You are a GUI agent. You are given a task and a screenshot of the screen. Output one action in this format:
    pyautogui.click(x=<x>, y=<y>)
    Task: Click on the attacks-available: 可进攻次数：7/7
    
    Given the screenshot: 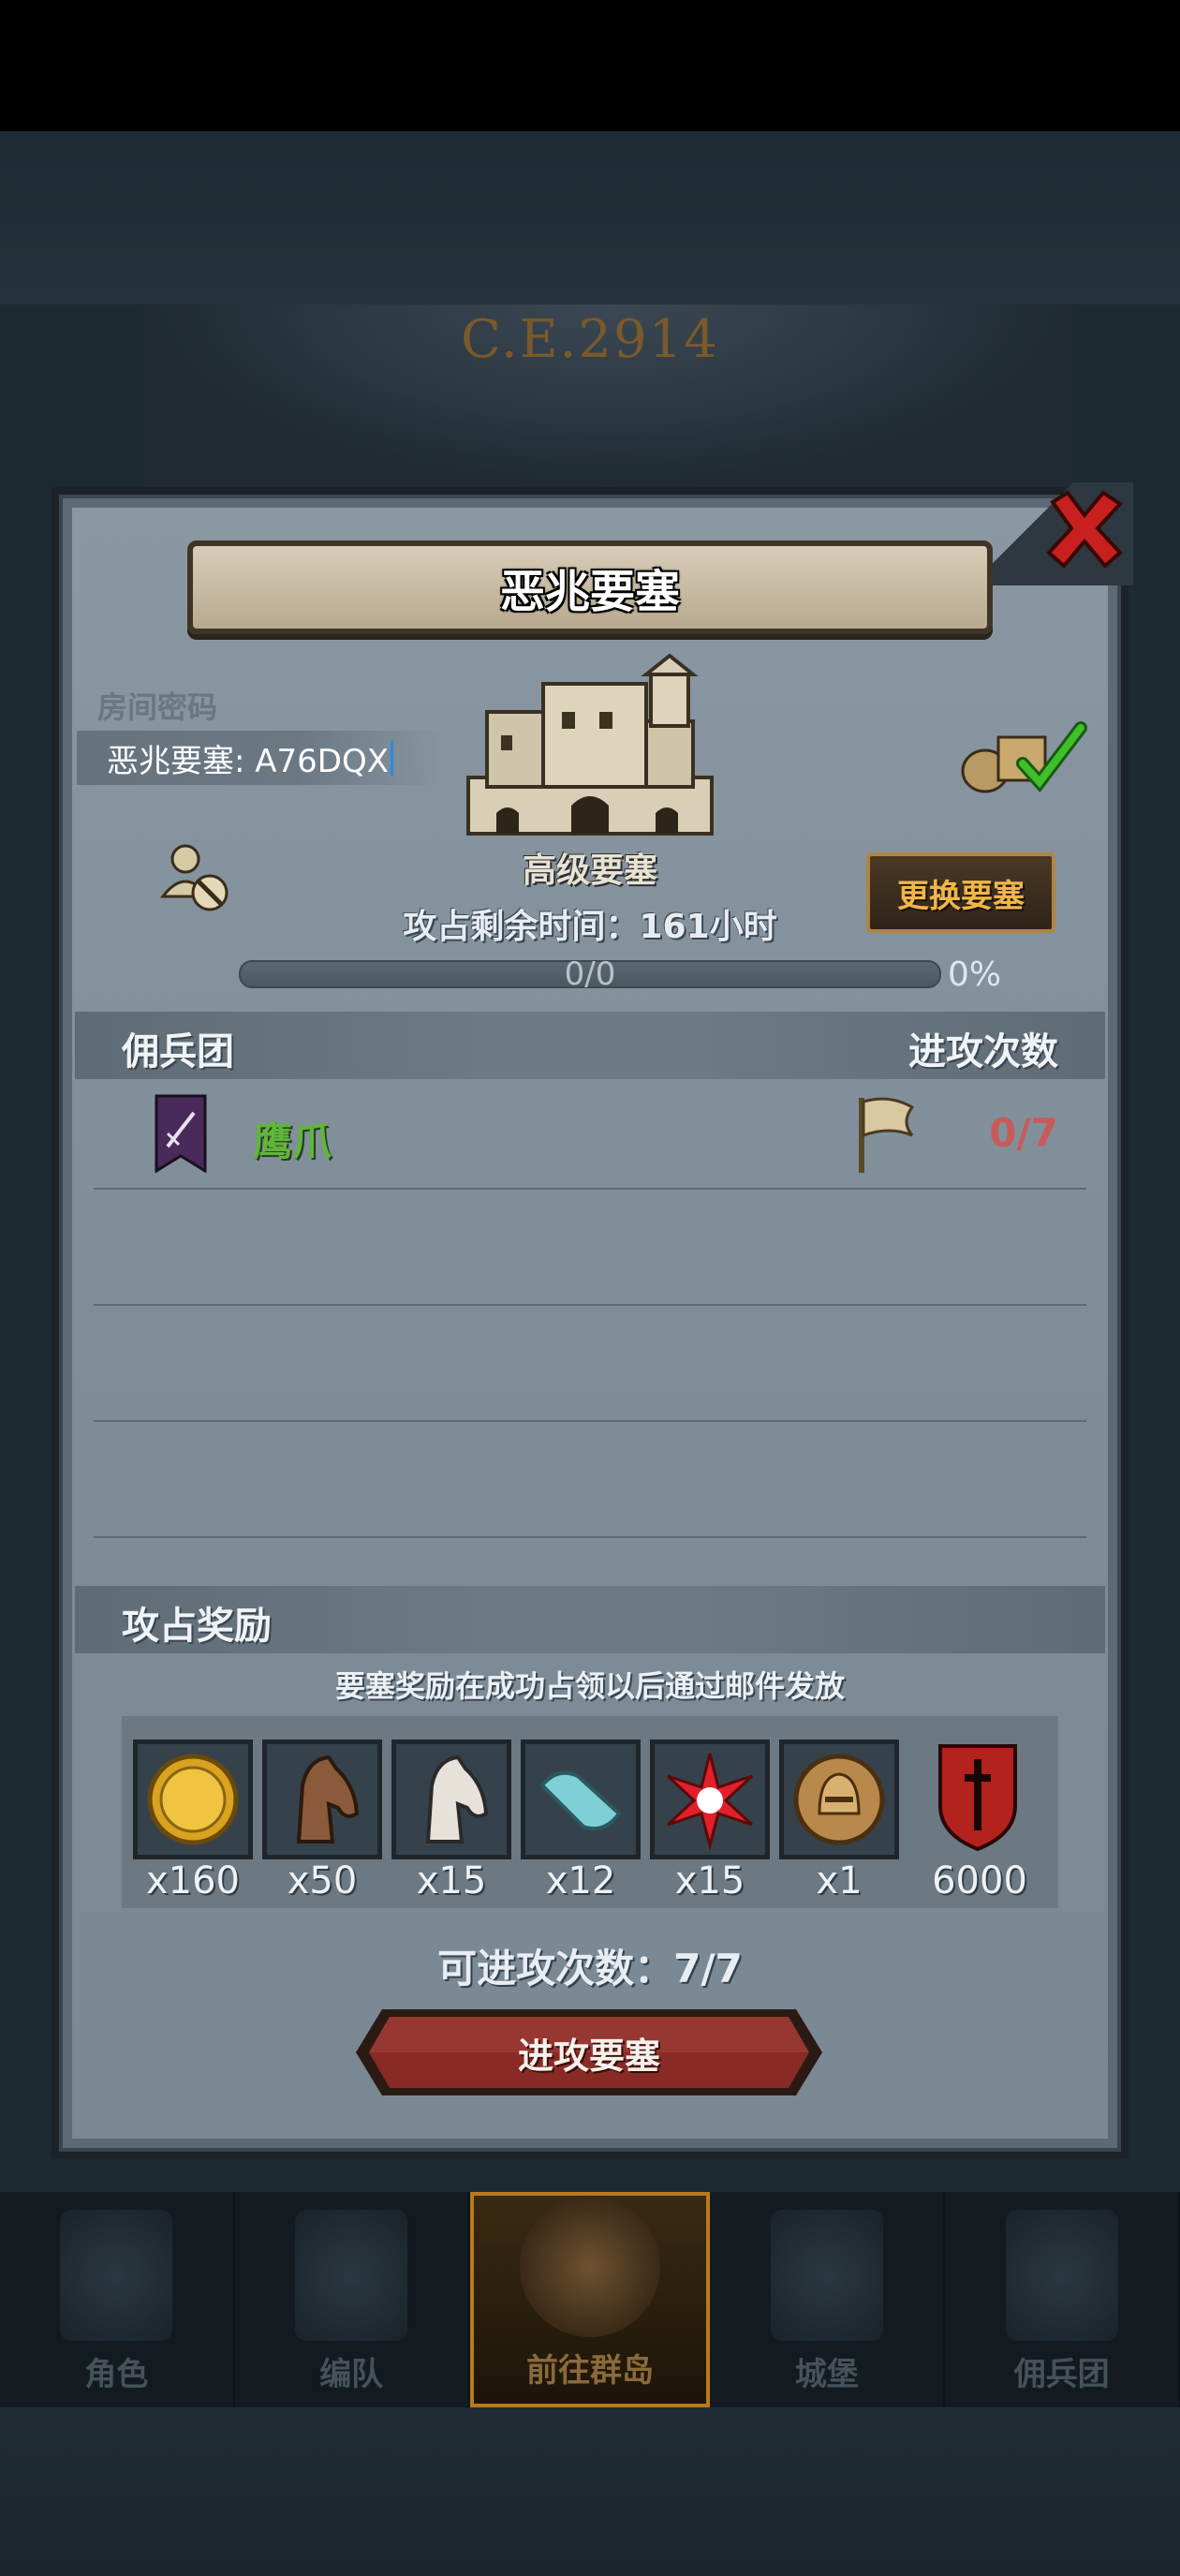 What is the action you would take?
    pyautogui.click(x=590, y=1968)
    